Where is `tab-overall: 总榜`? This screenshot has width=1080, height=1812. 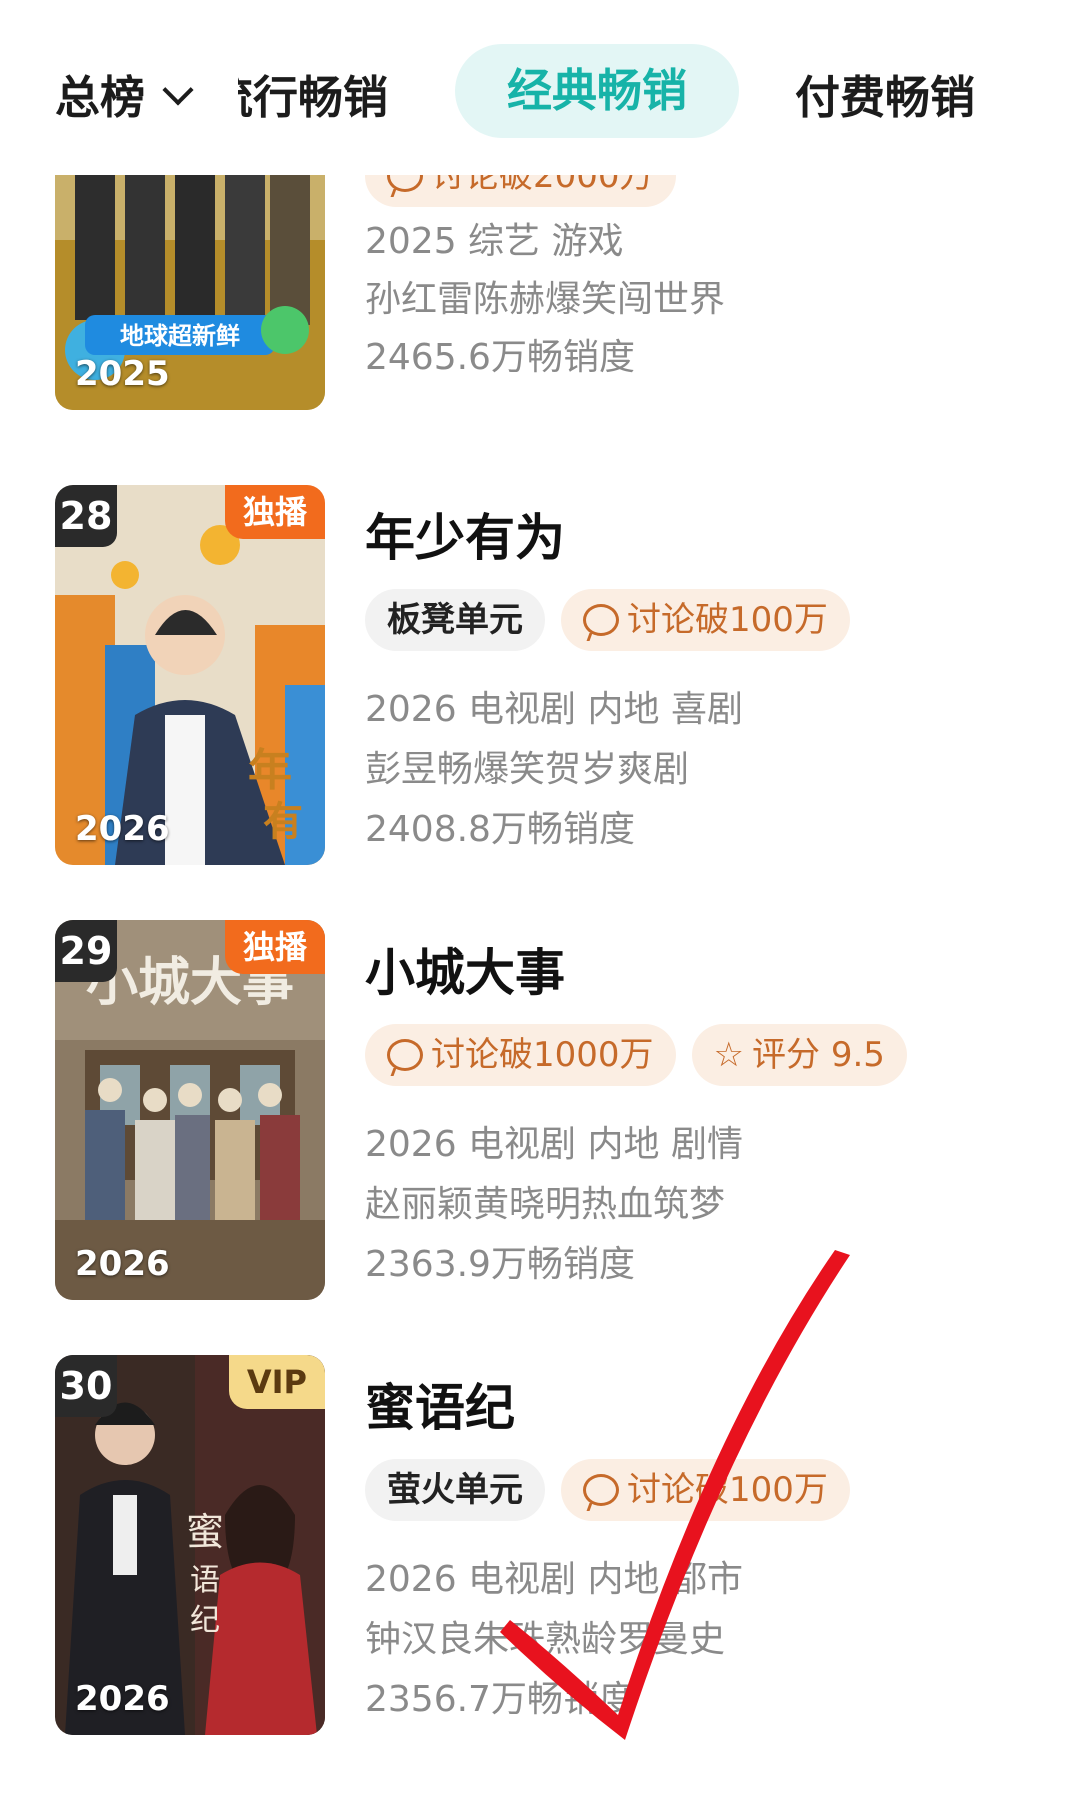 tab-overall: 总榜 is located at coordinates (124, 98).